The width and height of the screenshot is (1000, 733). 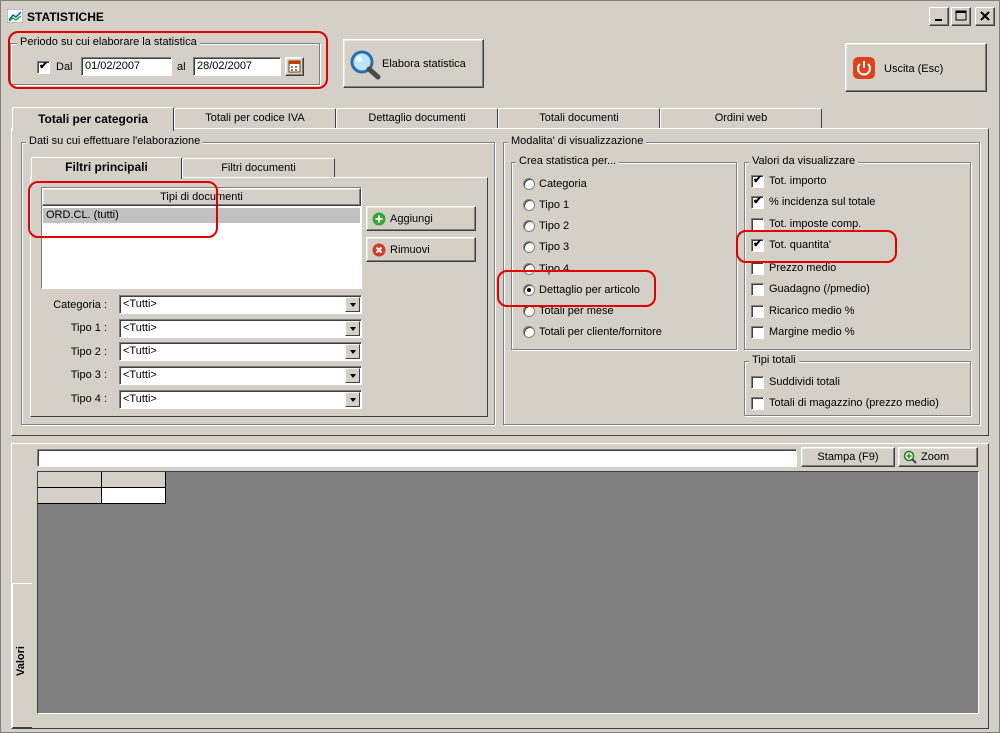 What do you see at coordinates (134, 496) in the screenshot?
I see `grid-cell` at bounding box center [134, 496].